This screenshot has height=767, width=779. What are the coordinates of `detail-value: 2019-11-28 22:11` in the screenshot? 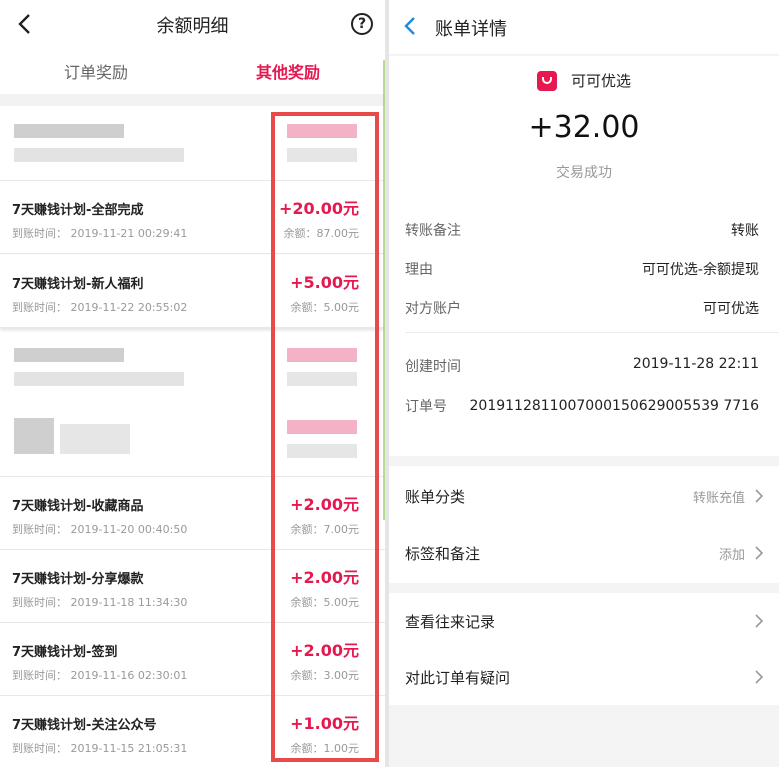 It's located at (695, 364).